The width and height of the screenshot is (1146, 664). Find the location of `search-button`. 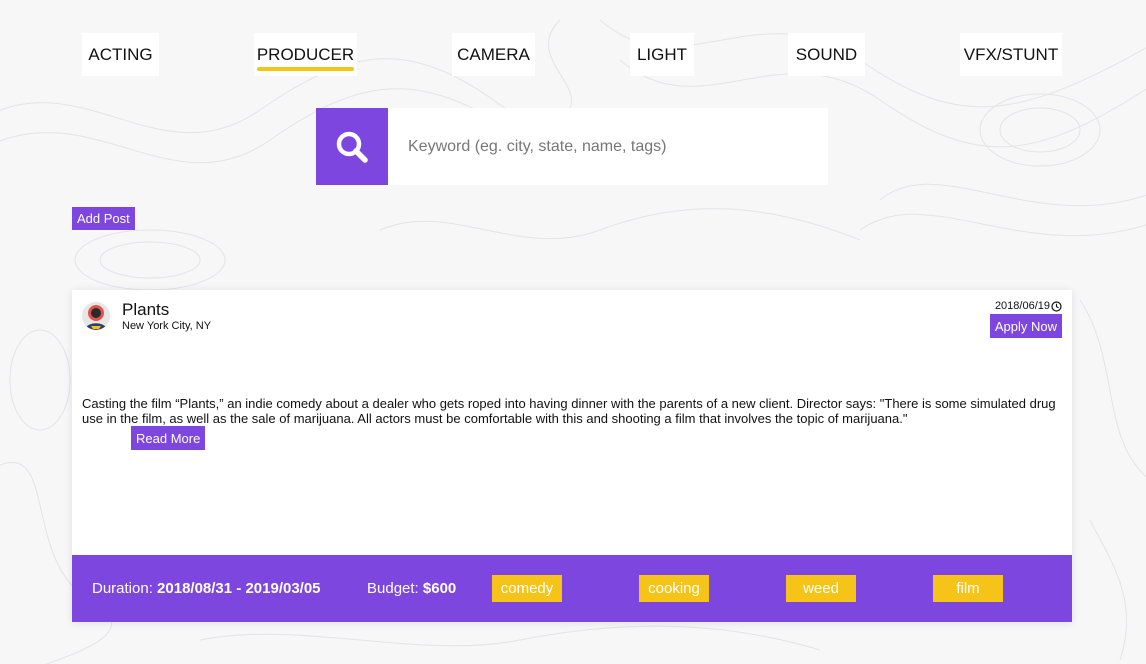

search-button is located at coordinates (352, 146).